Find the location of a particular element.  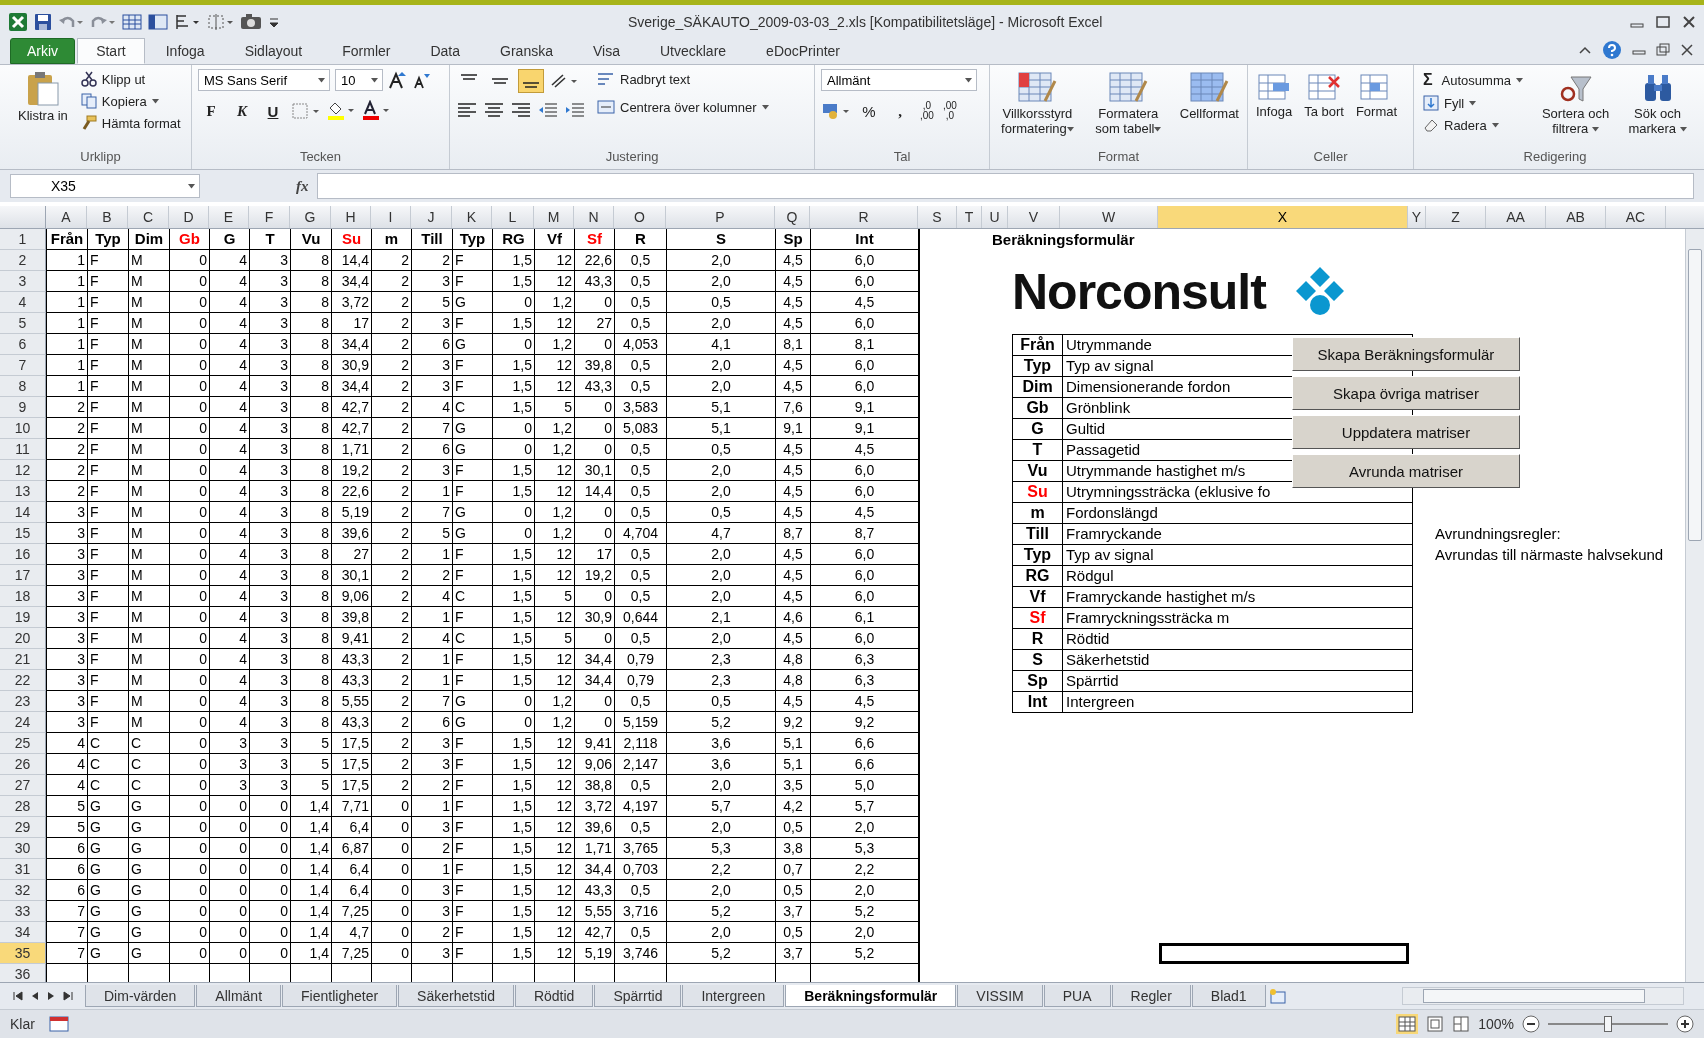

selected-cell is located at coordinates (1284, 953).